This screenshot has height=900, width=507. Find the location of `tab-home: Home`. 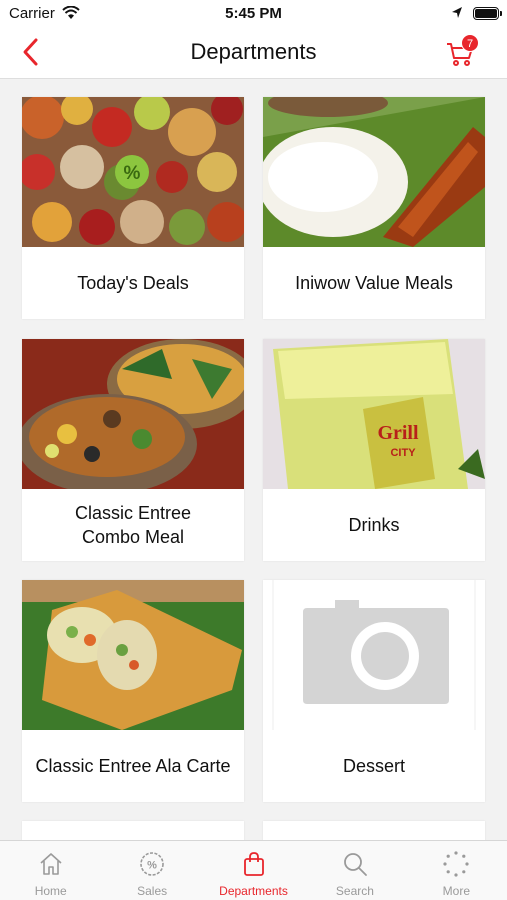

tab-home: Home is located at coordinates (50, 870).